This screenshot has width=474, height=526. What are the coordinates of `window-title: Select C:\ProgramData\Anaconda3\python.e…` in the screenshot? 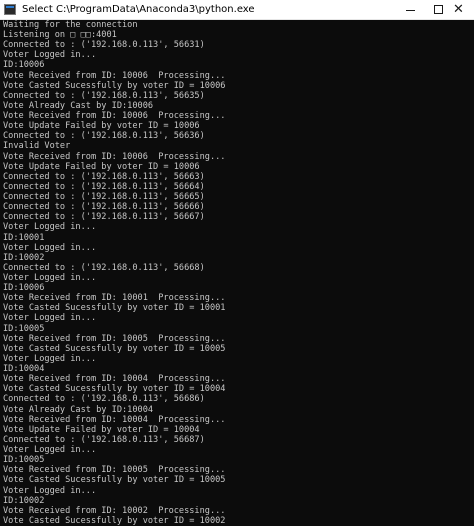 It's located at (138, 9).